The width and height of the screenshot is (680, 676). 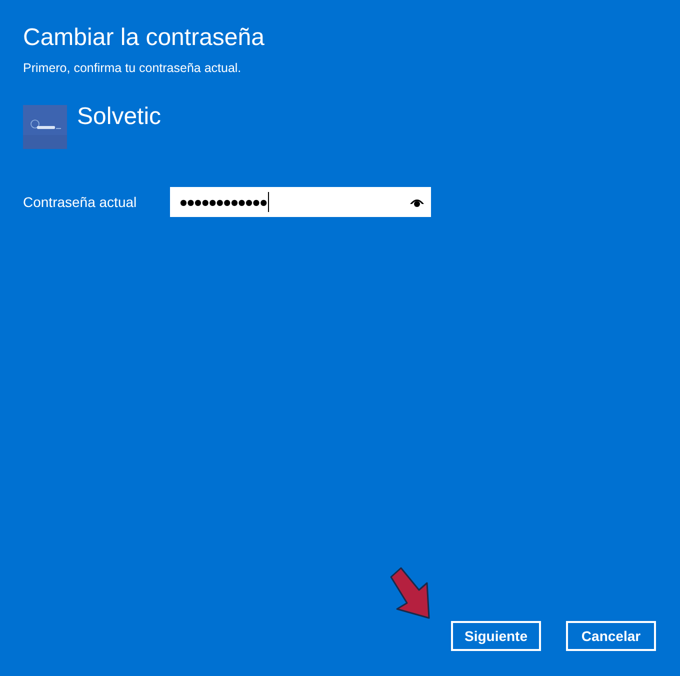 I want to click on field-label: Contraseña actual, so click(x=80, y=202).